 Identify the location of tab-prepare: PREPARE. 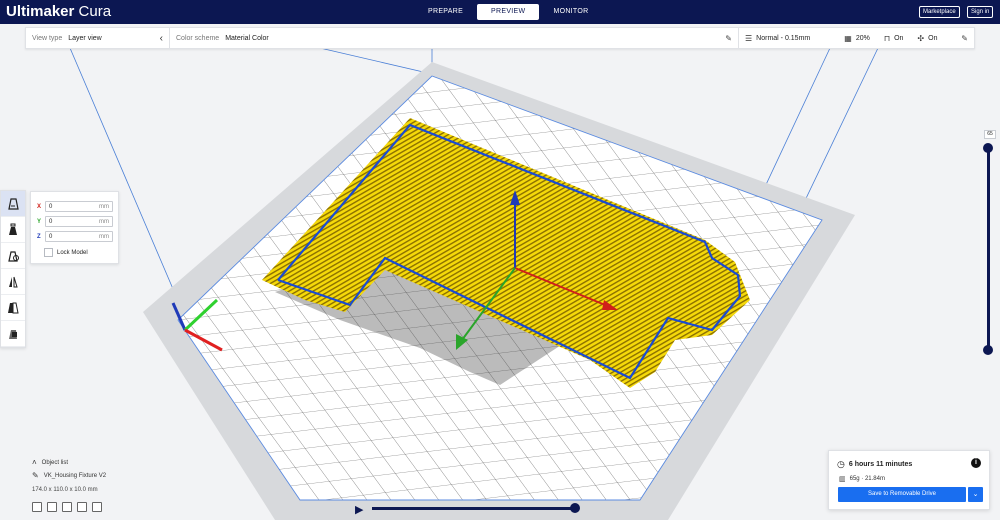
(445, 12).